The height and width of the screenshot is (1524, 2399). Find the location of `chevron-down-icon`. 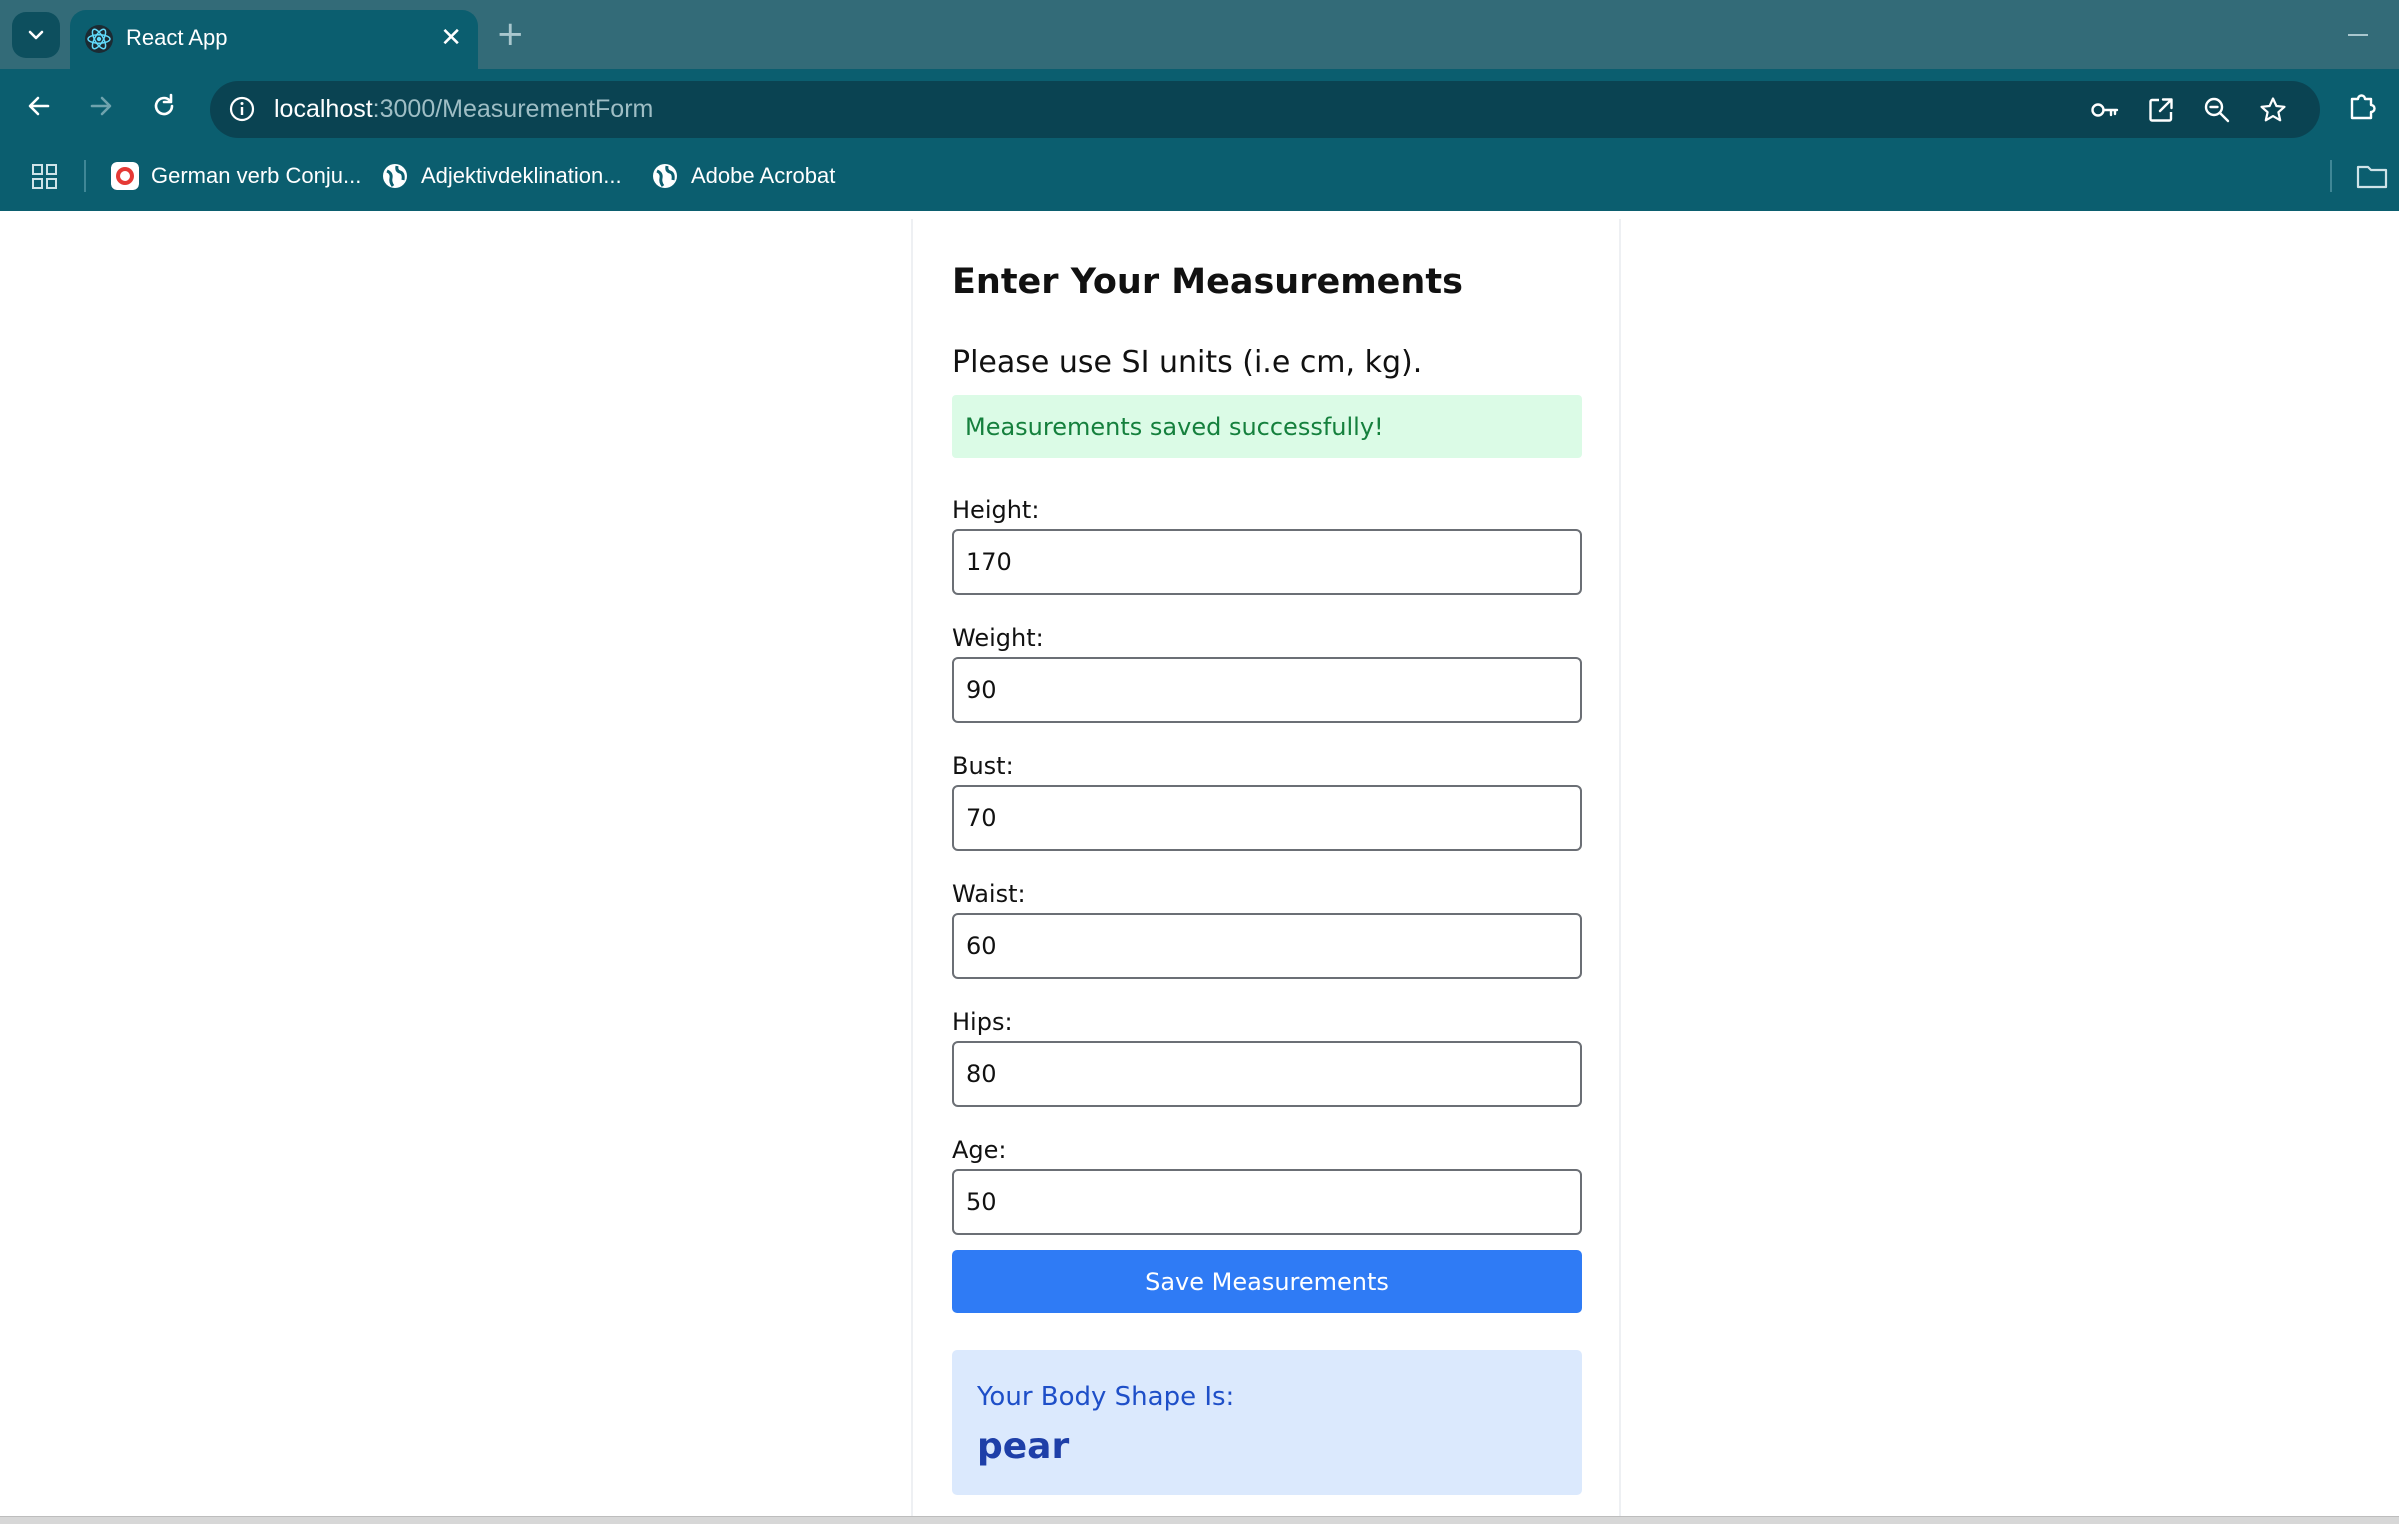

chevron-down-icon is located at coordinates (36, 35).